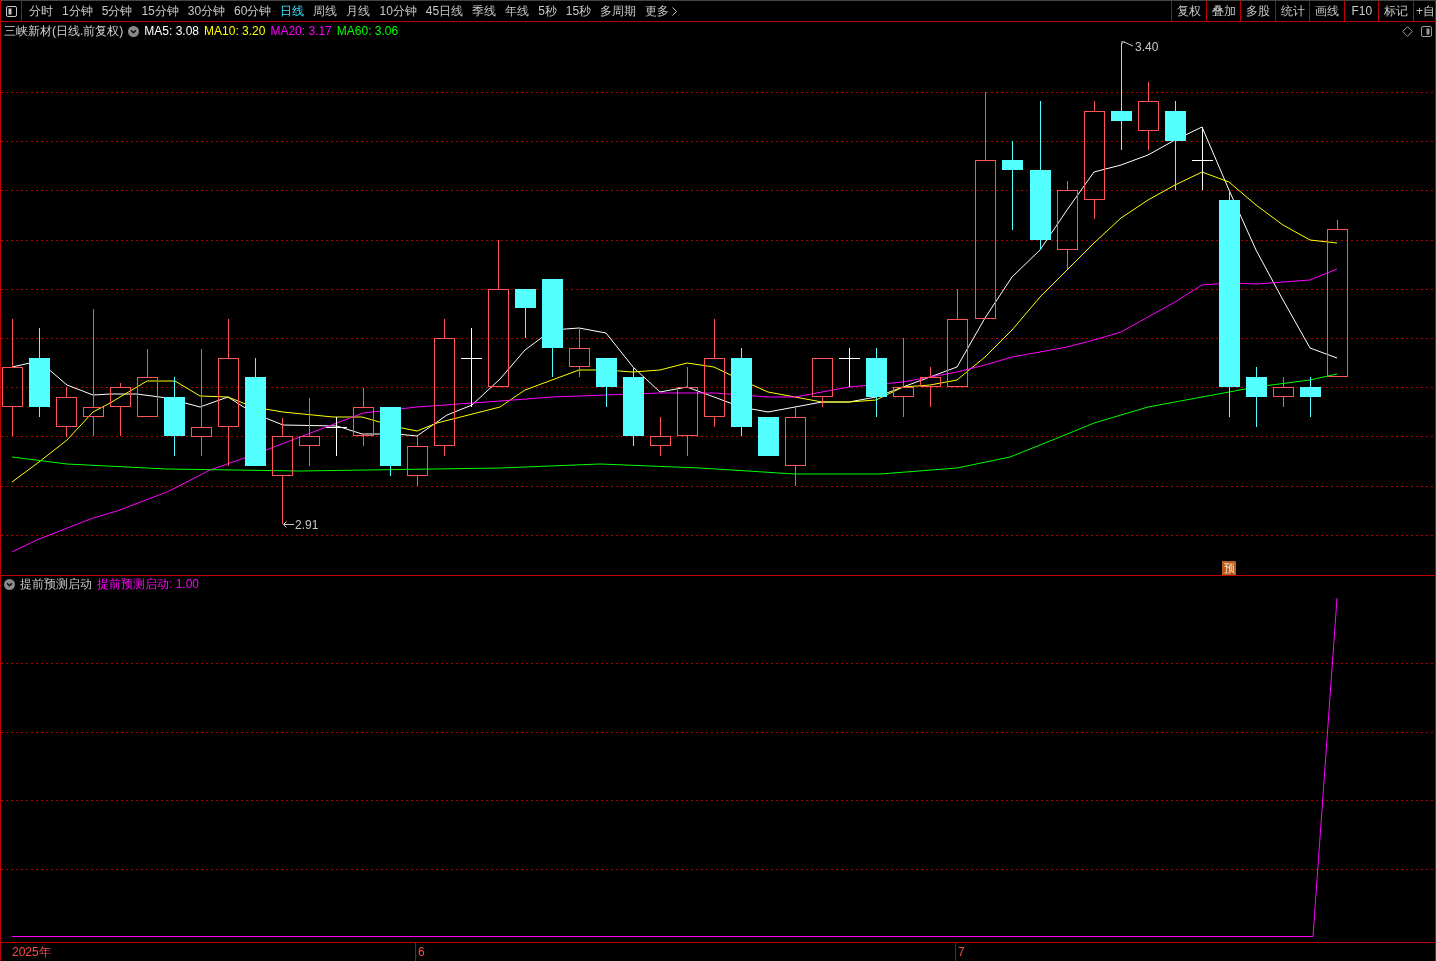  Describe the element at coordinates (64, 31) in the screenshot. I see `stock-title: 三峡新材(日线.前复权)` at that location.